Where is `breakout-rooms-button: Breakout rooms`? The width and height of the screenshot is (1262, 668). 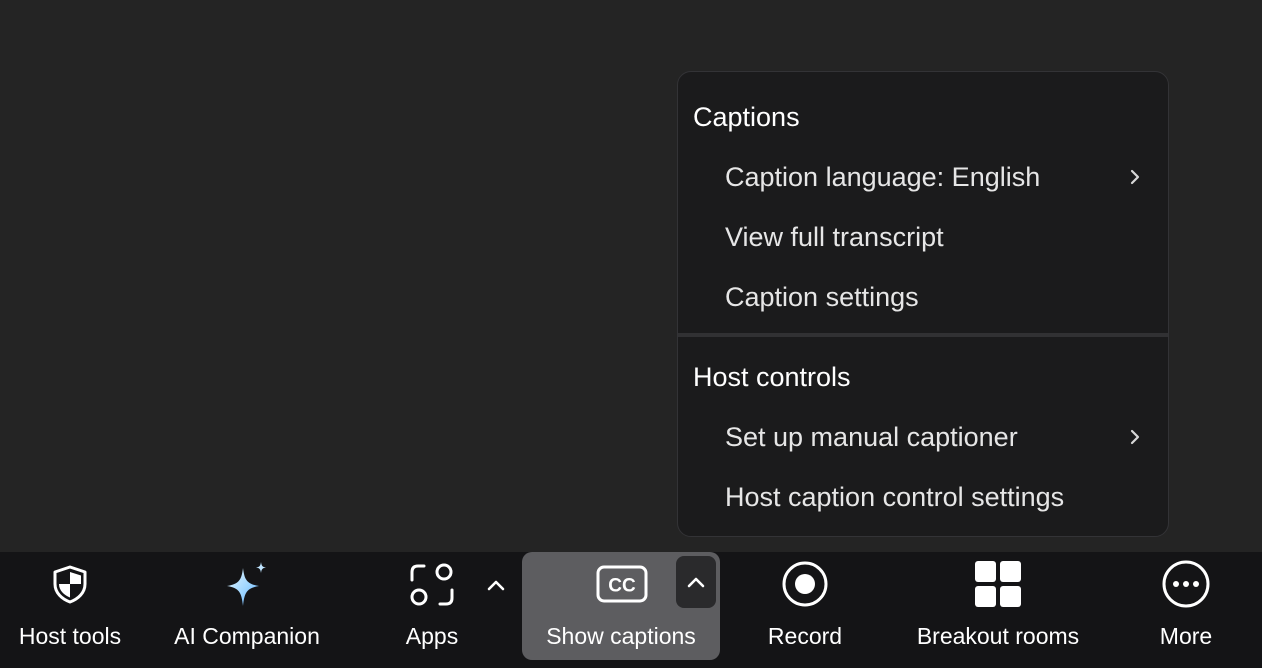
breakout-rooms-button: Breakout rooms is located at coordinates (998, 610).